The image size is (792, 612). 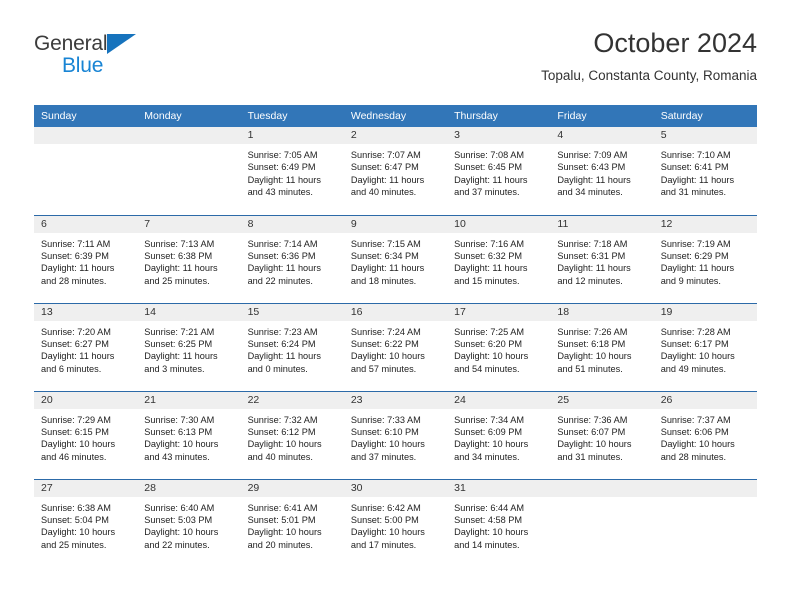 What do you see at coordinates (385, 419) in the screenshot?
I see `sunrise-text: Sunrise: 7:33 AM` at bounding box center [385, 419].